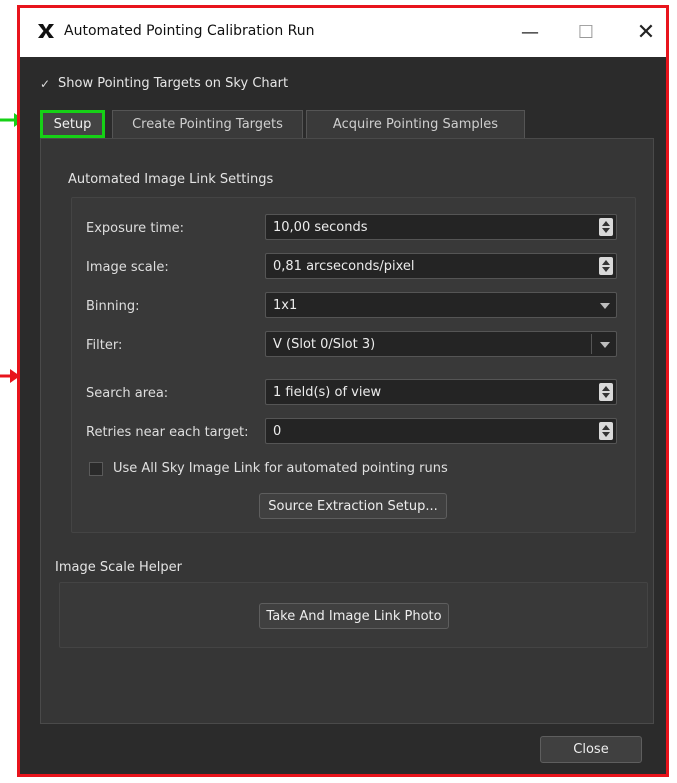  I want to click on exposure-value: 10,00 seconds, so click(320, 227).